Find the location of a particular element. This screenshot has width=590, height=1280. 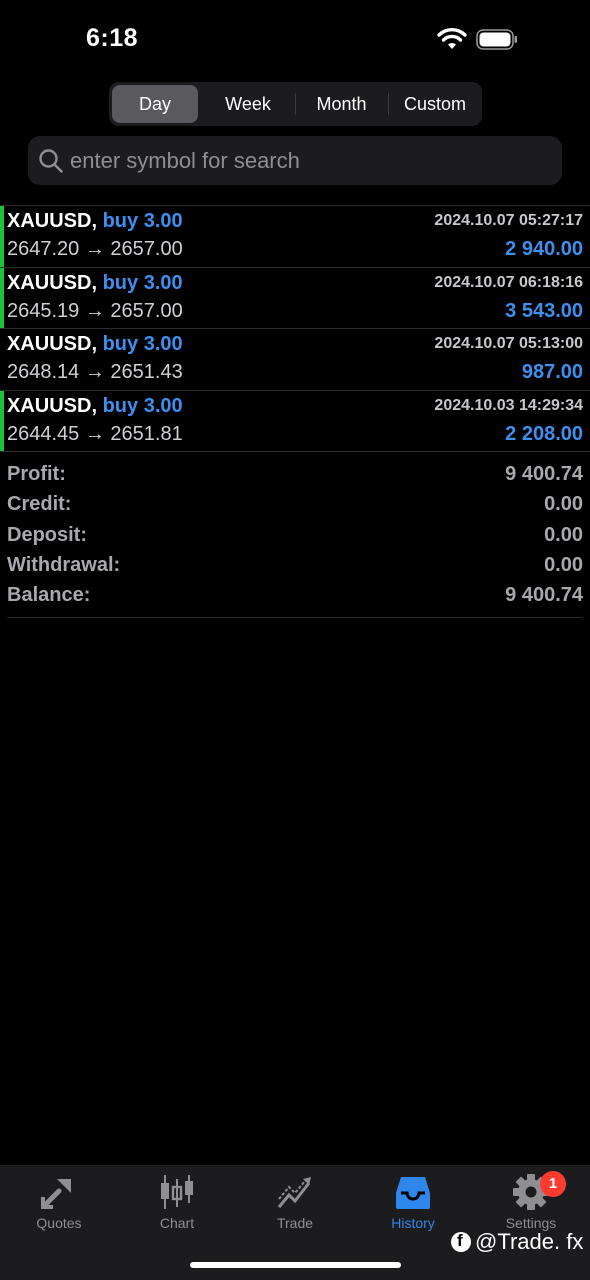

search-icon is located at coordinates (51, 161).